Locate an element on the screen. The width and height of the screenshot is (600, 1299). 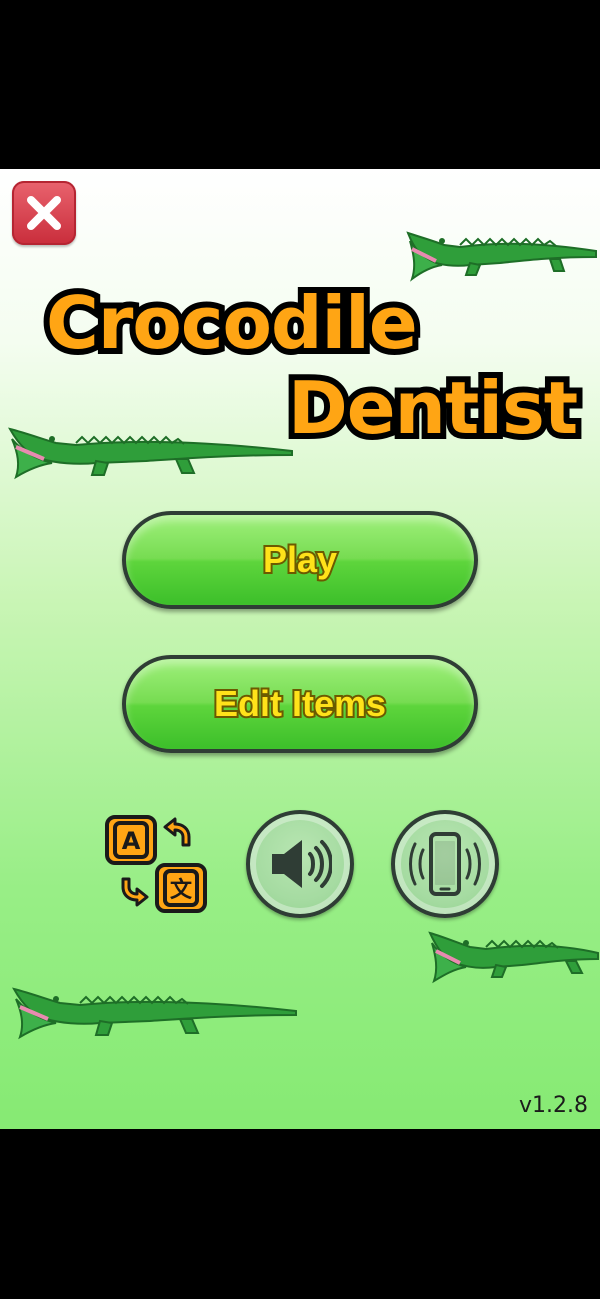
close-button is located at coordinates (44, 213).